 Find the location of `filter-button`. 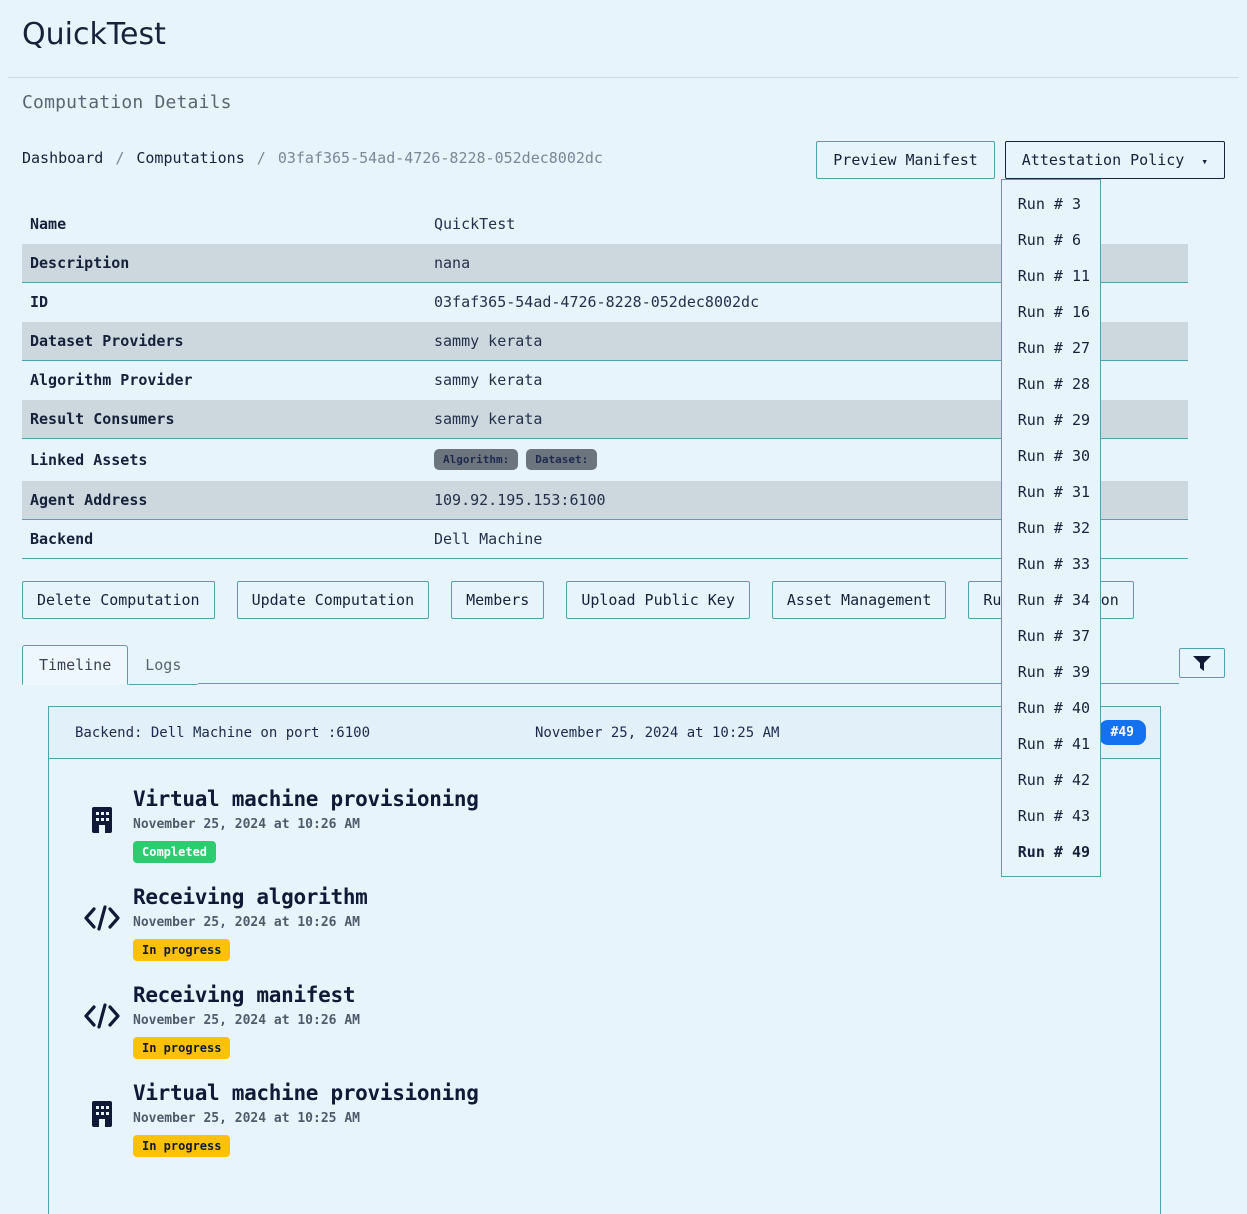

filter-button is located at coordinates (1202, 663).